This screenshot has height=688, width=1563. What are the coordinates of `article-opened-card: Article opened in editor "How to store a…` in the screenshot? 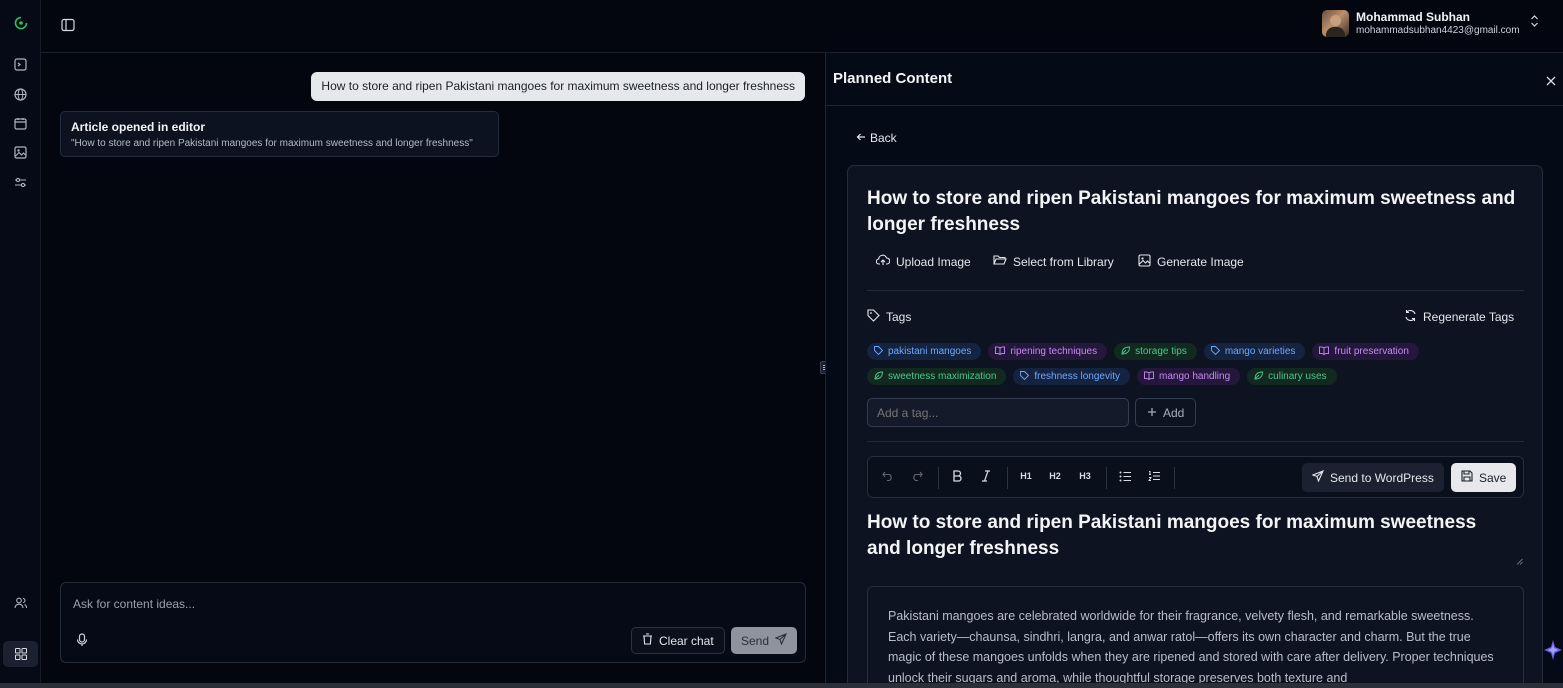 It's located at (279, 134).